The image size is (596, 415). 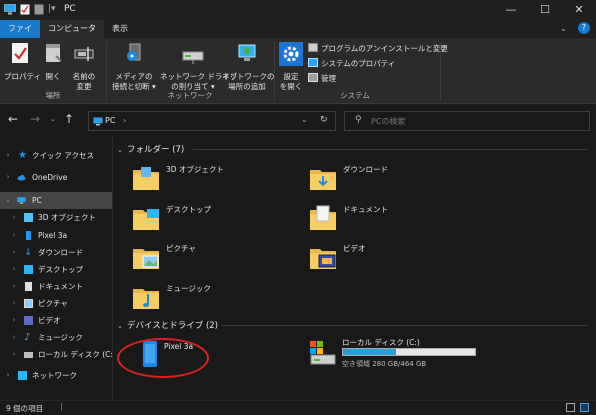 What do you see at coordinates (322, 78) in the screenshot?
I see `manage-button: 管理` at bounding box center [322, 78].